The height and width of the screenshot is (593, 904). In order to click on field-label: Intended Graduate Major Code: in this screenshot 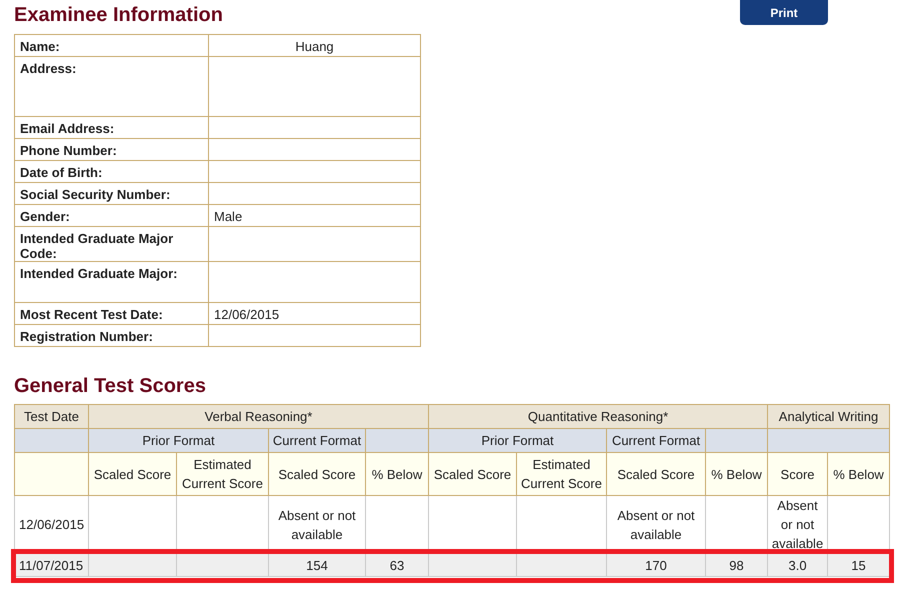, I will do `click(111, 244)`.